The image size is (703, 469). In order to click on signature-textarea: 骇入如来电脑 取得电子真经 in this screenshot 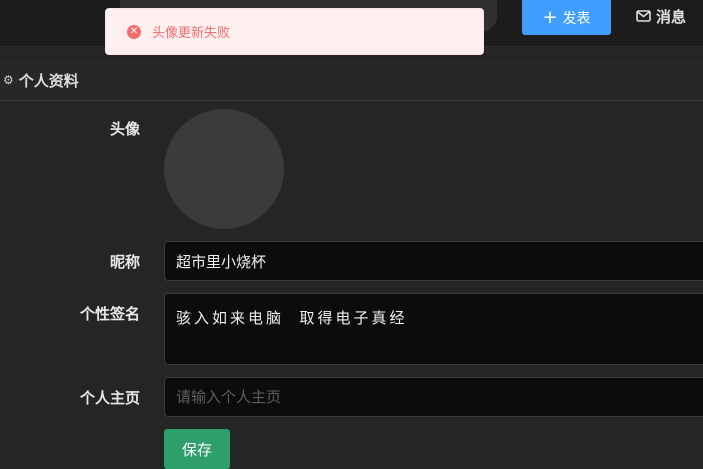, I will do `click(433, 329)`.